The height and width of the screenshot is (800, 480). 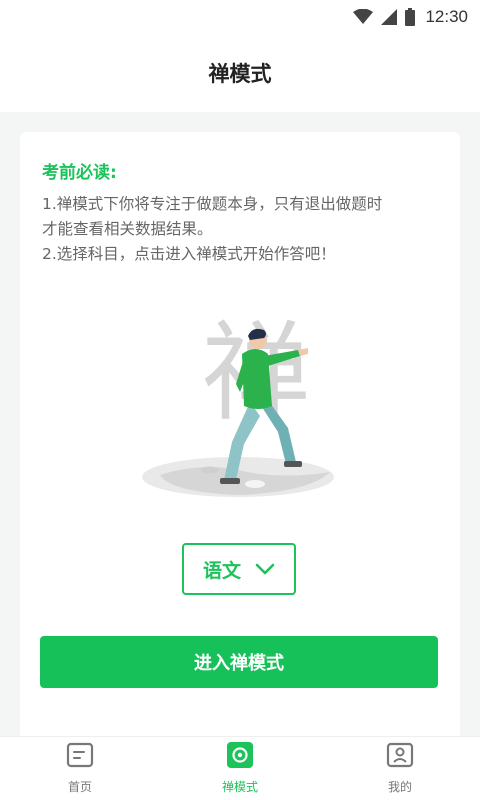 I want to click on tab-zen-mode: 禅模式, so click(x=240, y=768).